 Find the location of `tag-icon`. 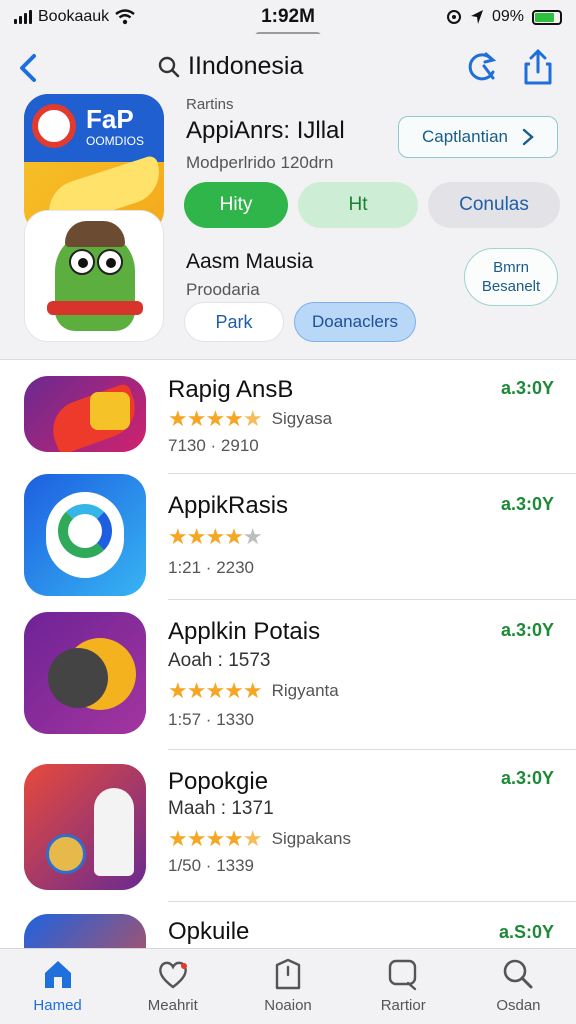

tag-icon is located at coordinates (288, 974).